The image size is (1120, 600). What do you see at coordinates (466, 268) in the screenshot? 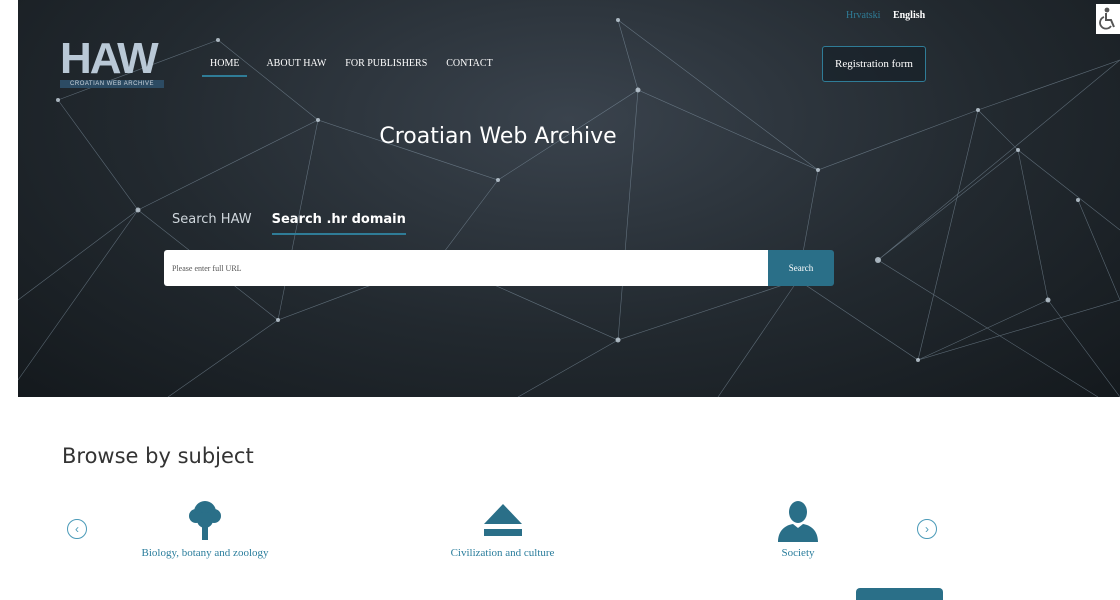
I see `url-search-input` at bounding box center [466, 268].